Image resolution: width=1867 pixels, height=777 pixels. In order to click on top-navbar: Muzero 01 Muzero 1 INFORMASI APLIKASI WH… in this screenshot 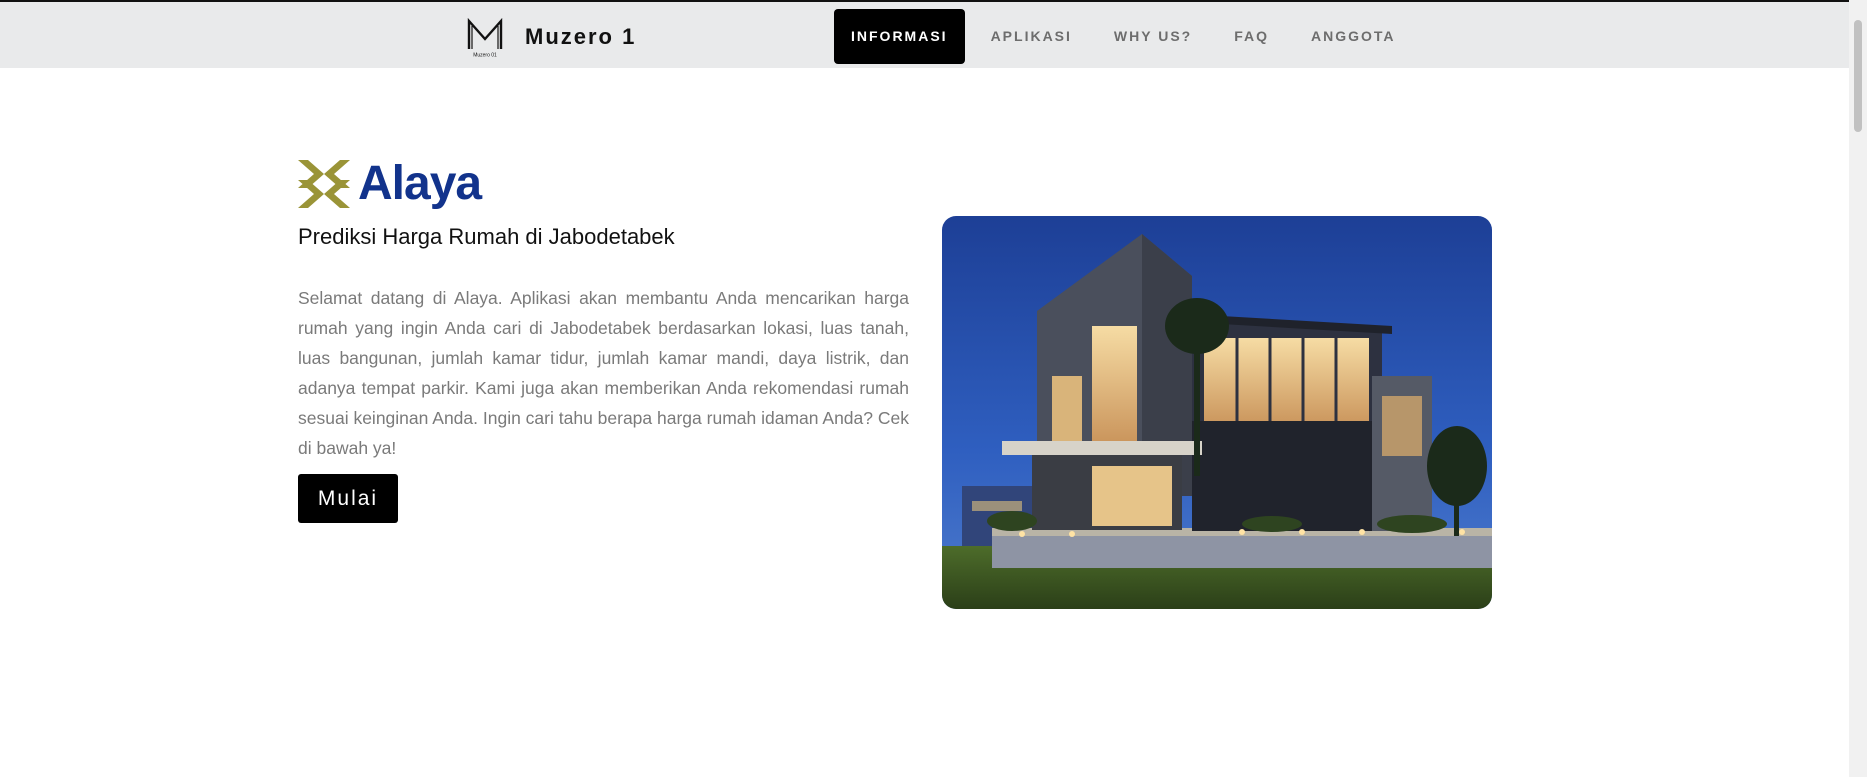, I will do `click(924, 34)`.